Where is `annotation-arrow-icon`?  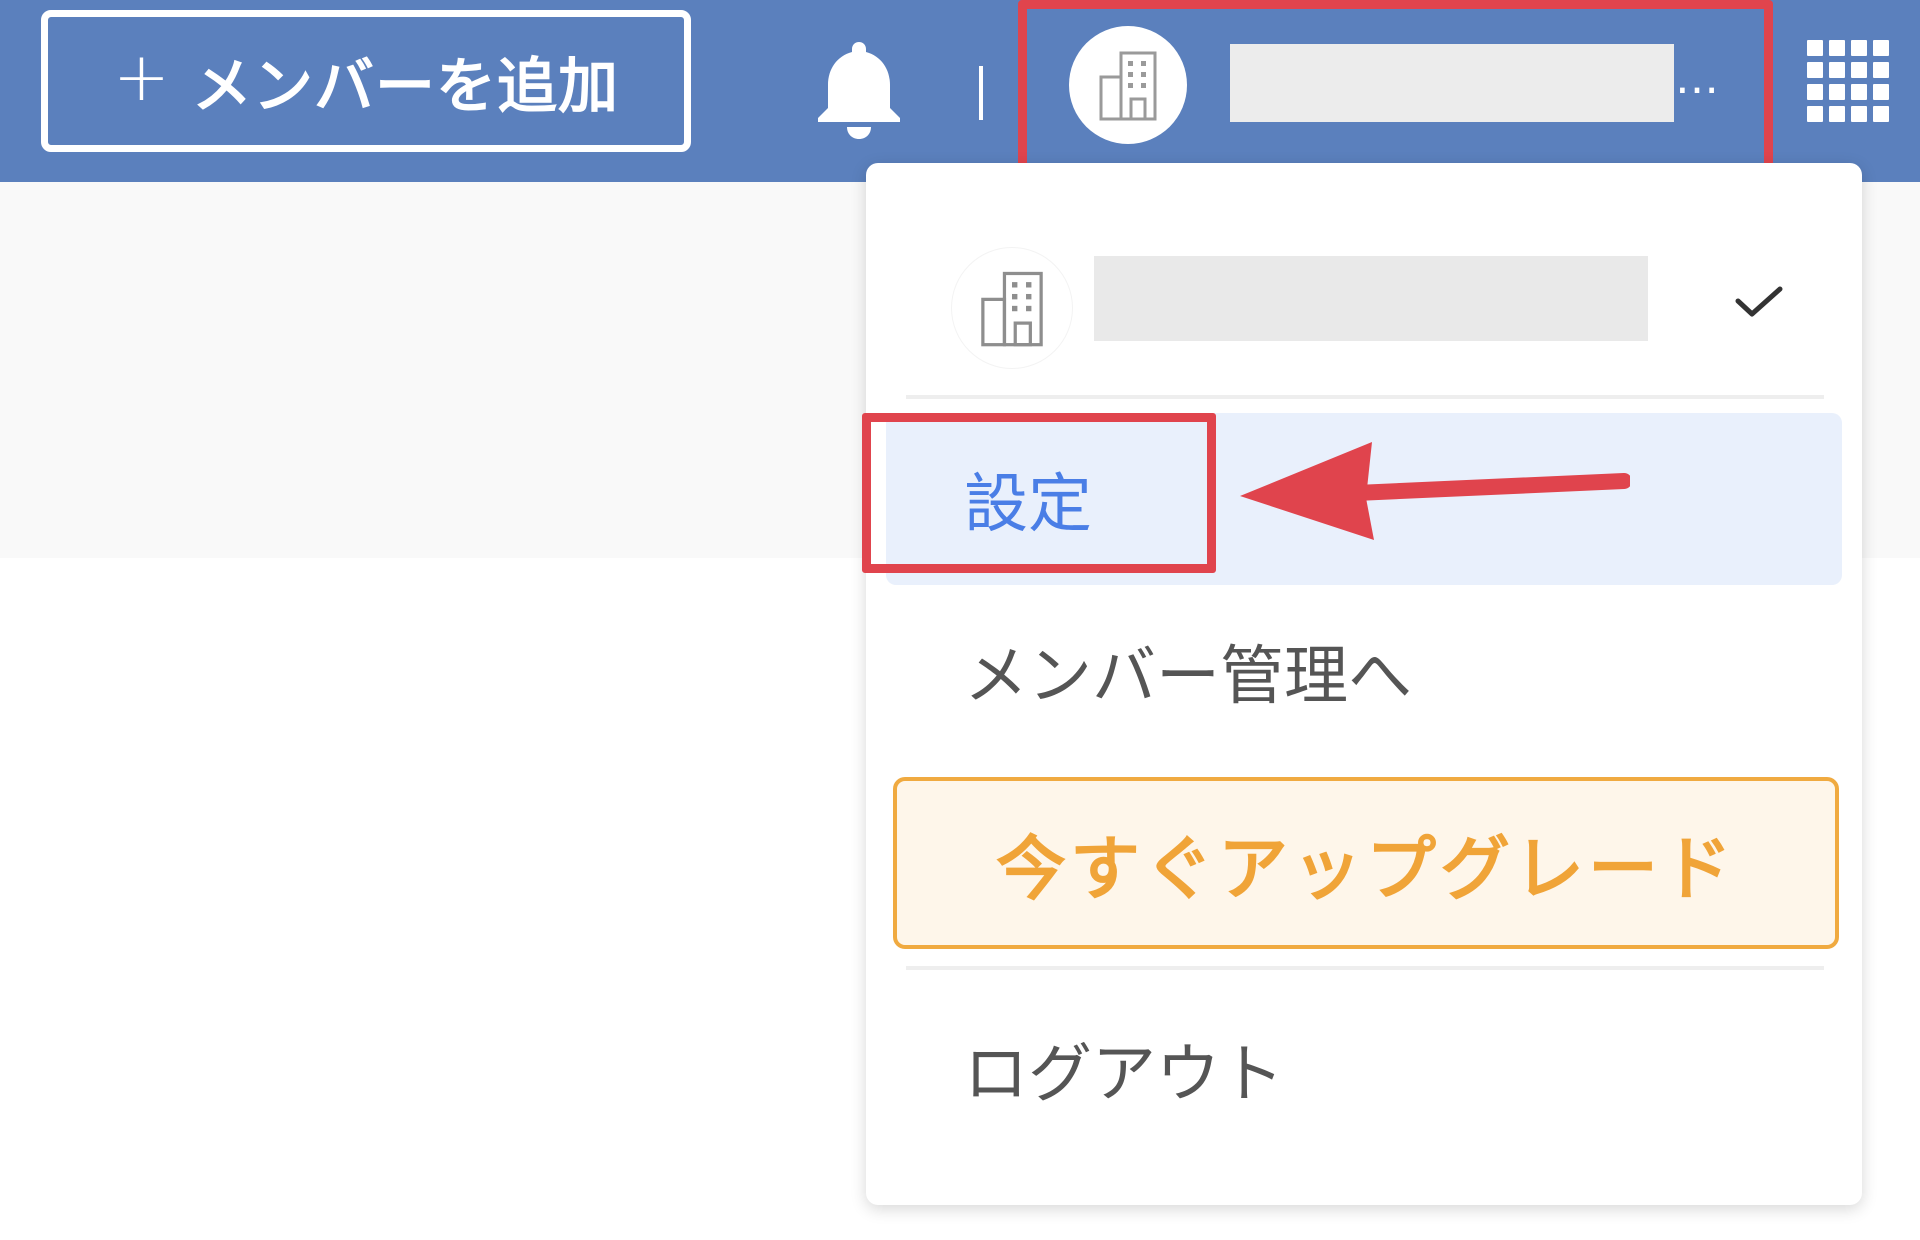
annotation-arrow-icon is located at coordinates (1435, 491).